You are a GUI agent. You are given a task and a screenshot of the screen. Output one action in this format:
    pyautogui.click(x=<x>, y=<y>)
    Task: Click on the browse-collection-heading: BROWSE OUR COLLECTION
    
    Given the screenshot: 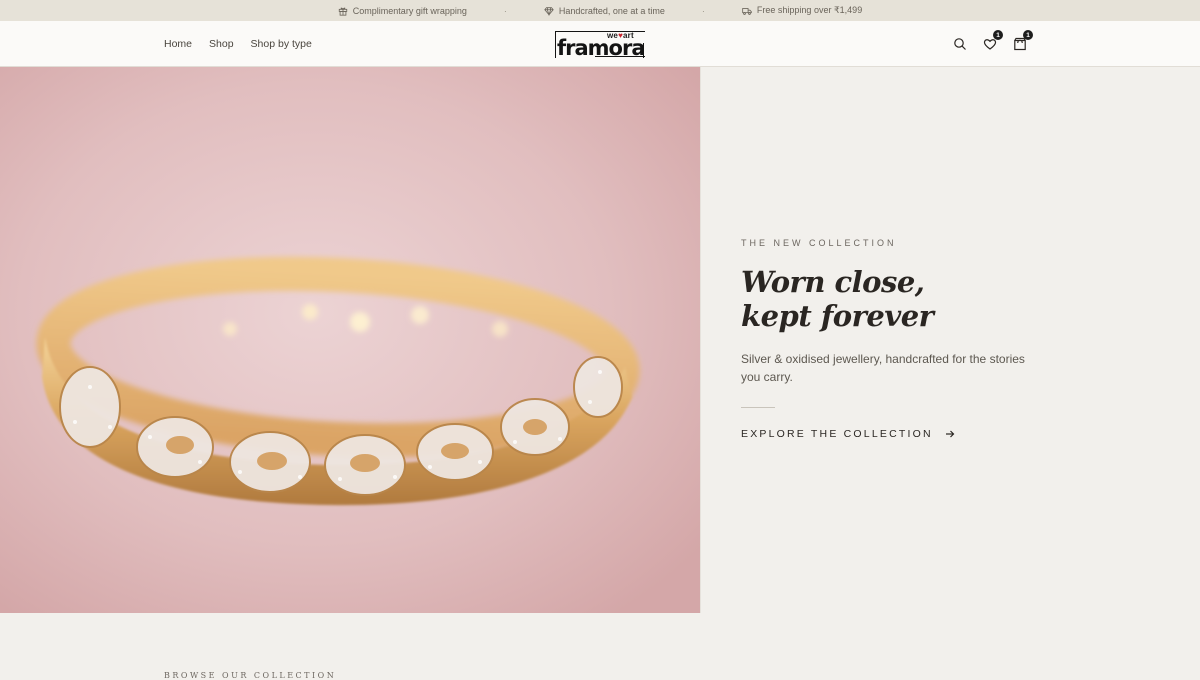 What is the action you would take?
    pyautogui.click(x=250, y=675)
    